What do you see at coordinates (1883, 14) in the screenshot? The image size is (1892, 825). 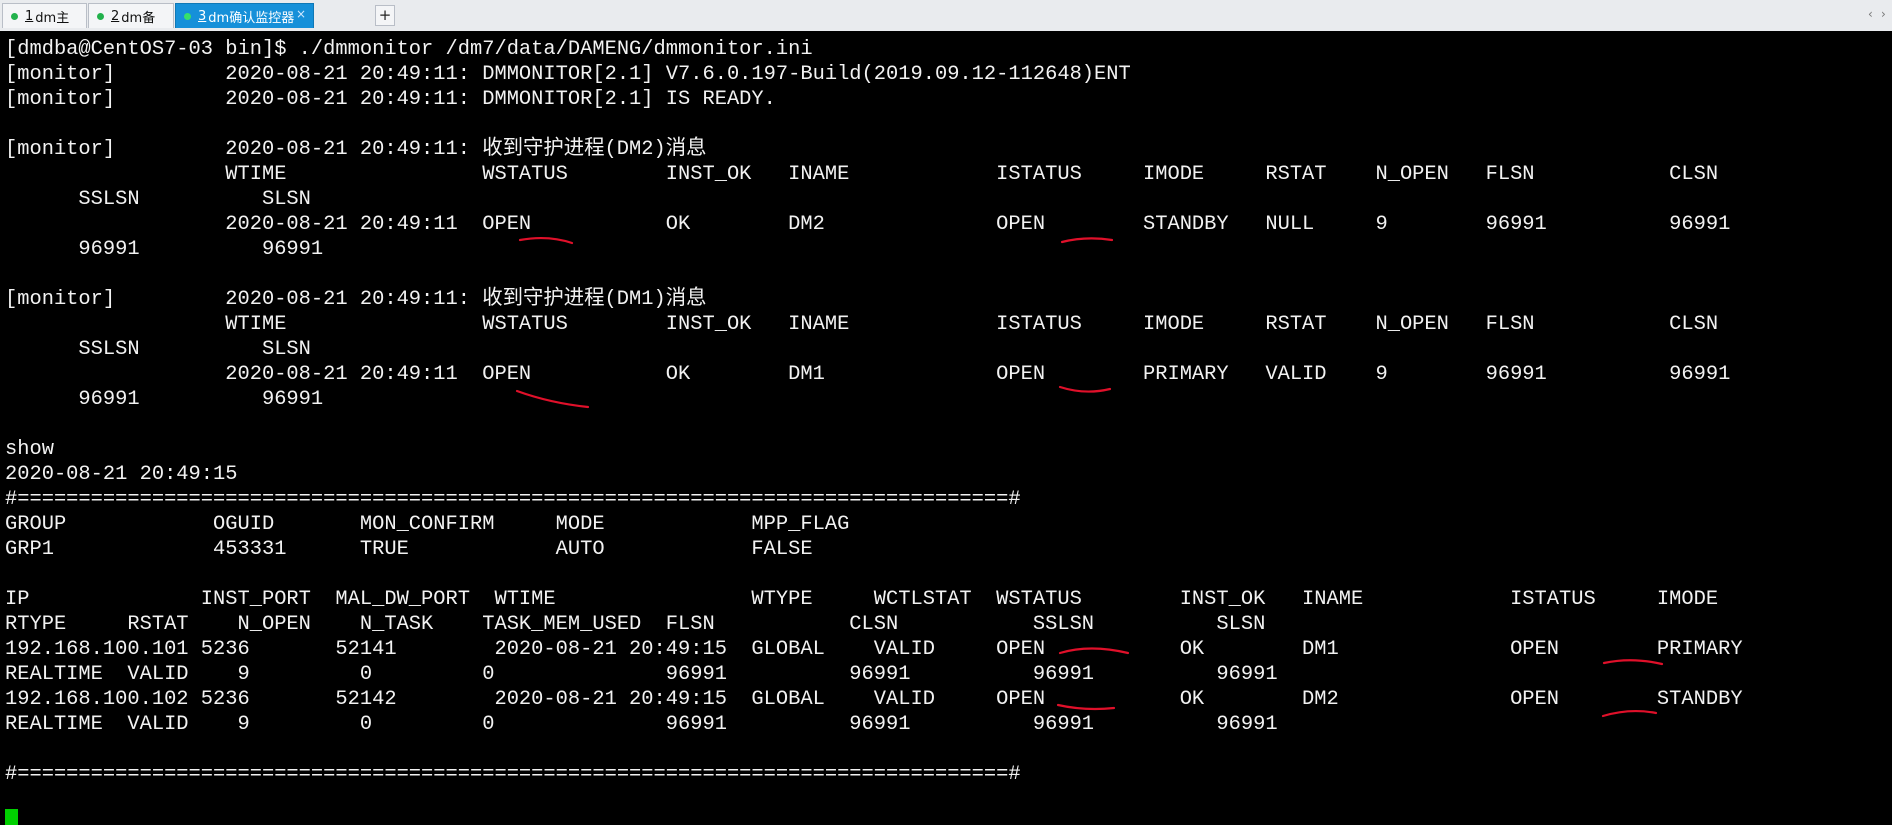 I see `scroll-tabs-right-icon: ›` at bounding box center [1883, 14].